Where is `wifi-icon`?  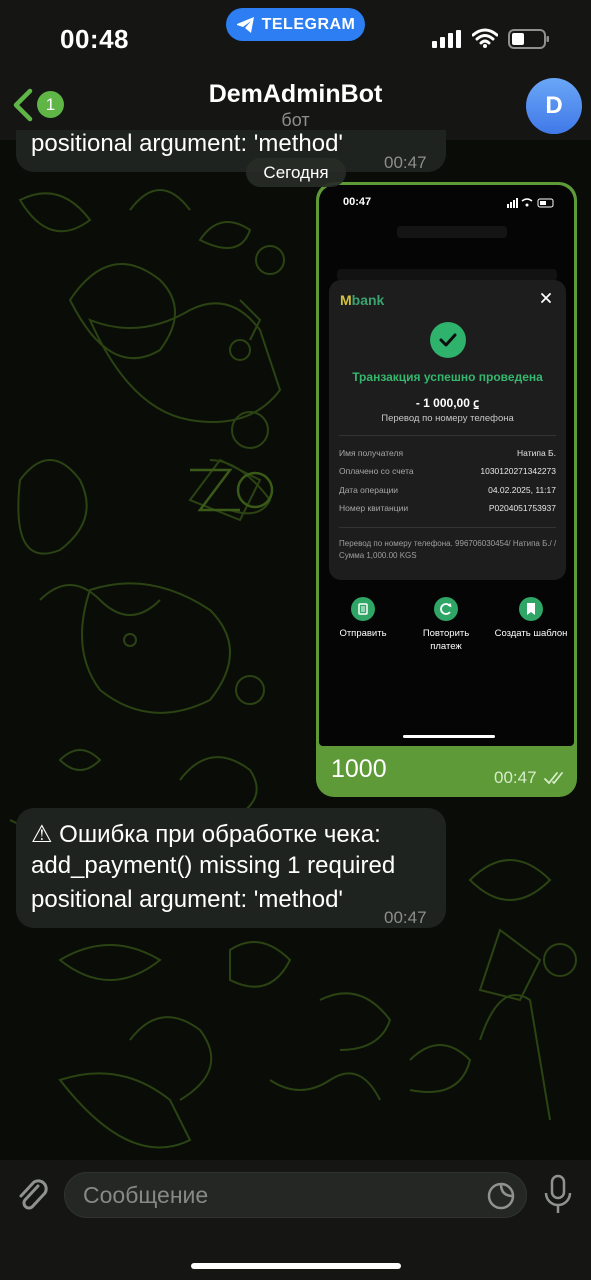
wifi-icon is located at coordinates (485, 38).